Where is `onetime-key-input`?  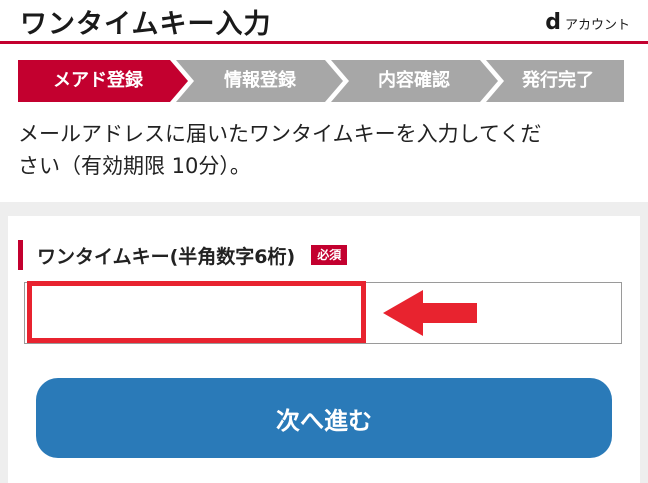 onetime-key-input is located at coordinates (323, 313).